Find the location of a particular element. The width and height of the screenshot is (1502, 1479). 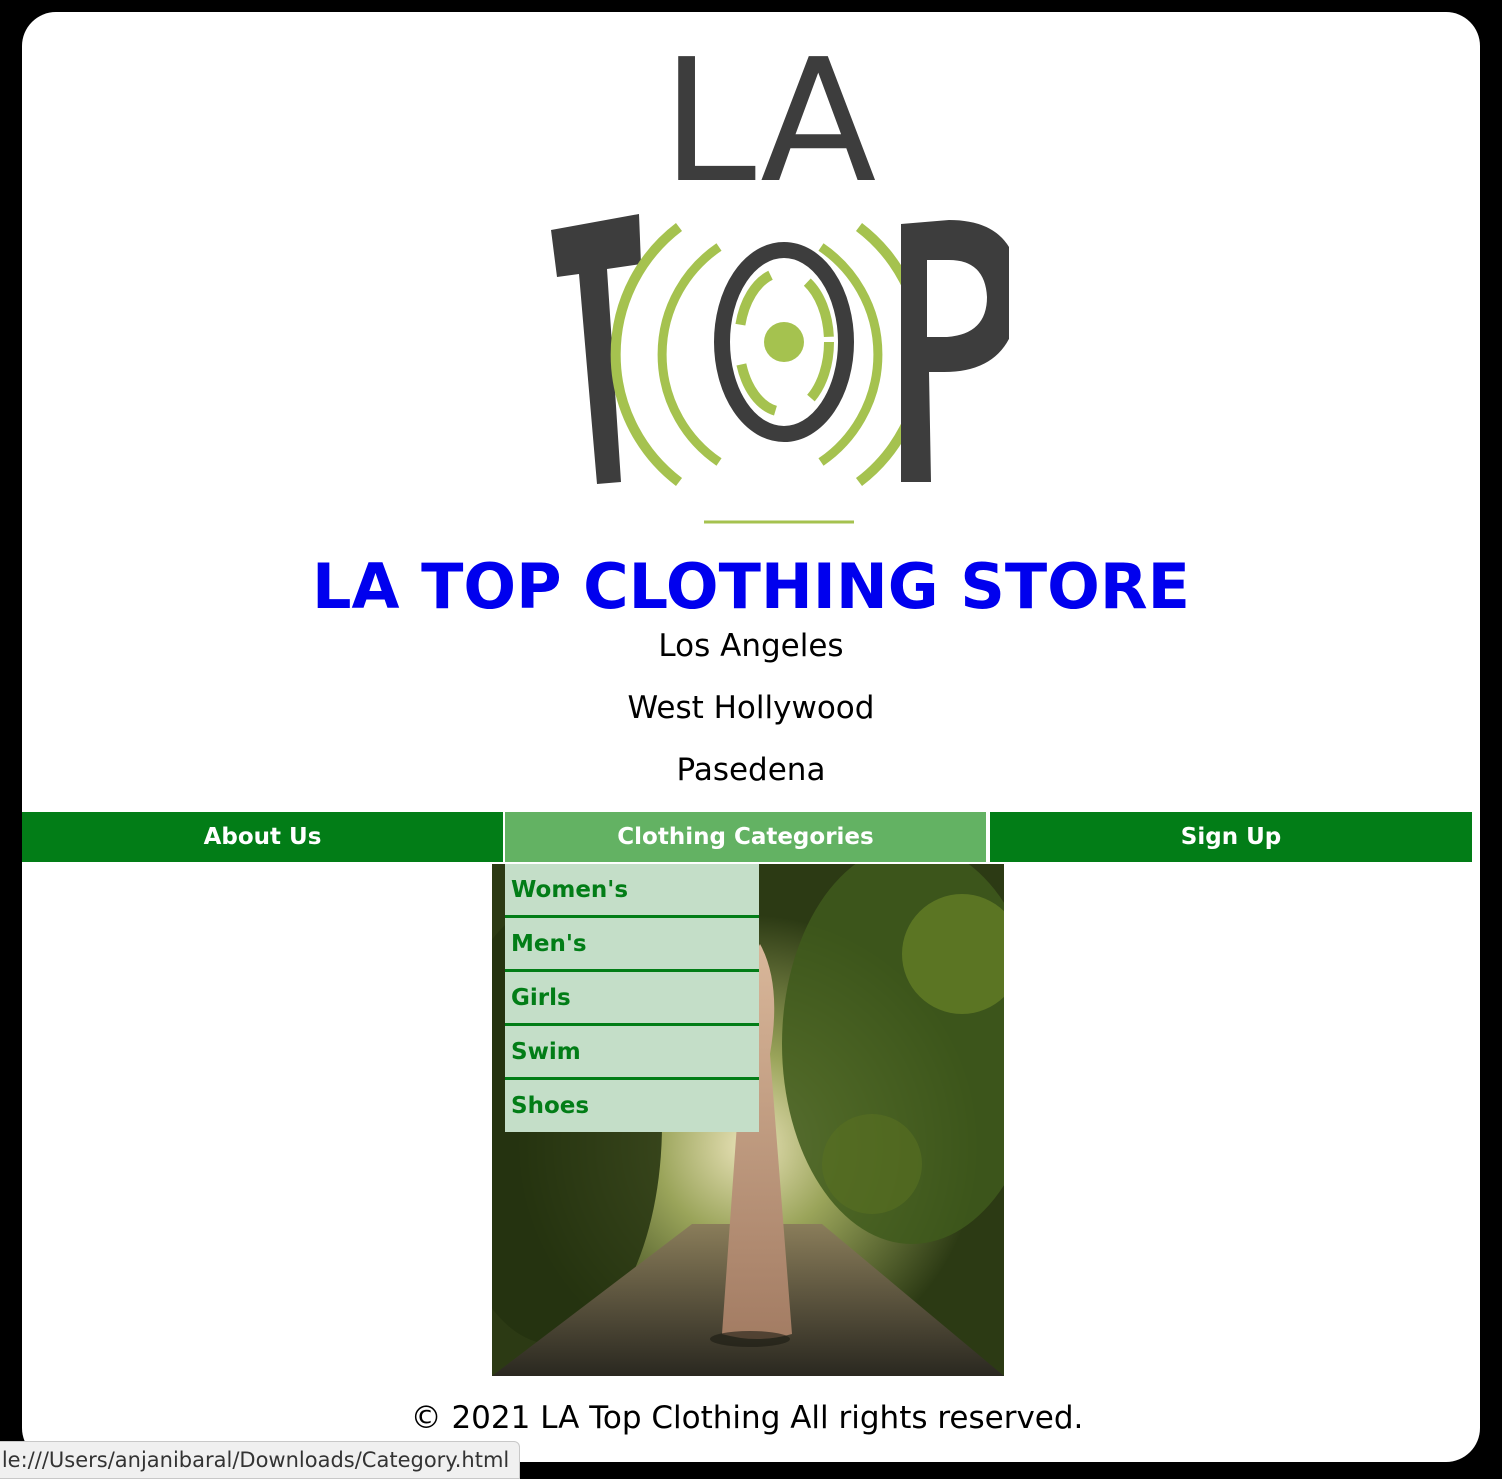

nav-clothing-categories: Clothing Categories is located at coordinates (745, 837).